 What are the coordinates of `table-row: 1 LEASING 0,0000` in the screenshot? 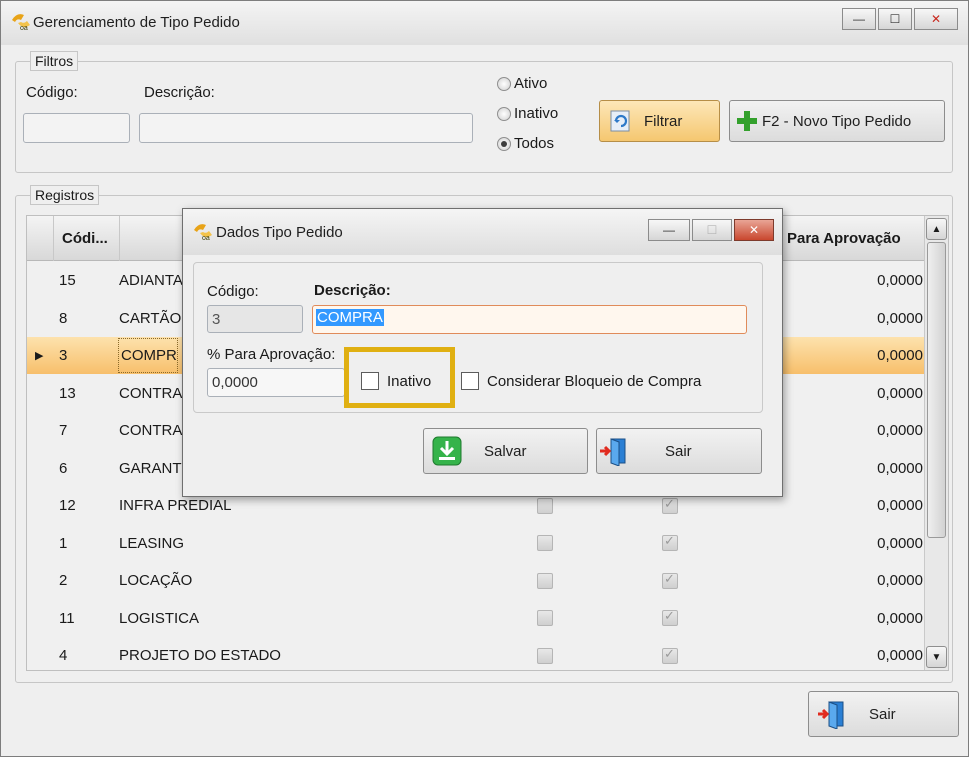 It's located at (476, 543).